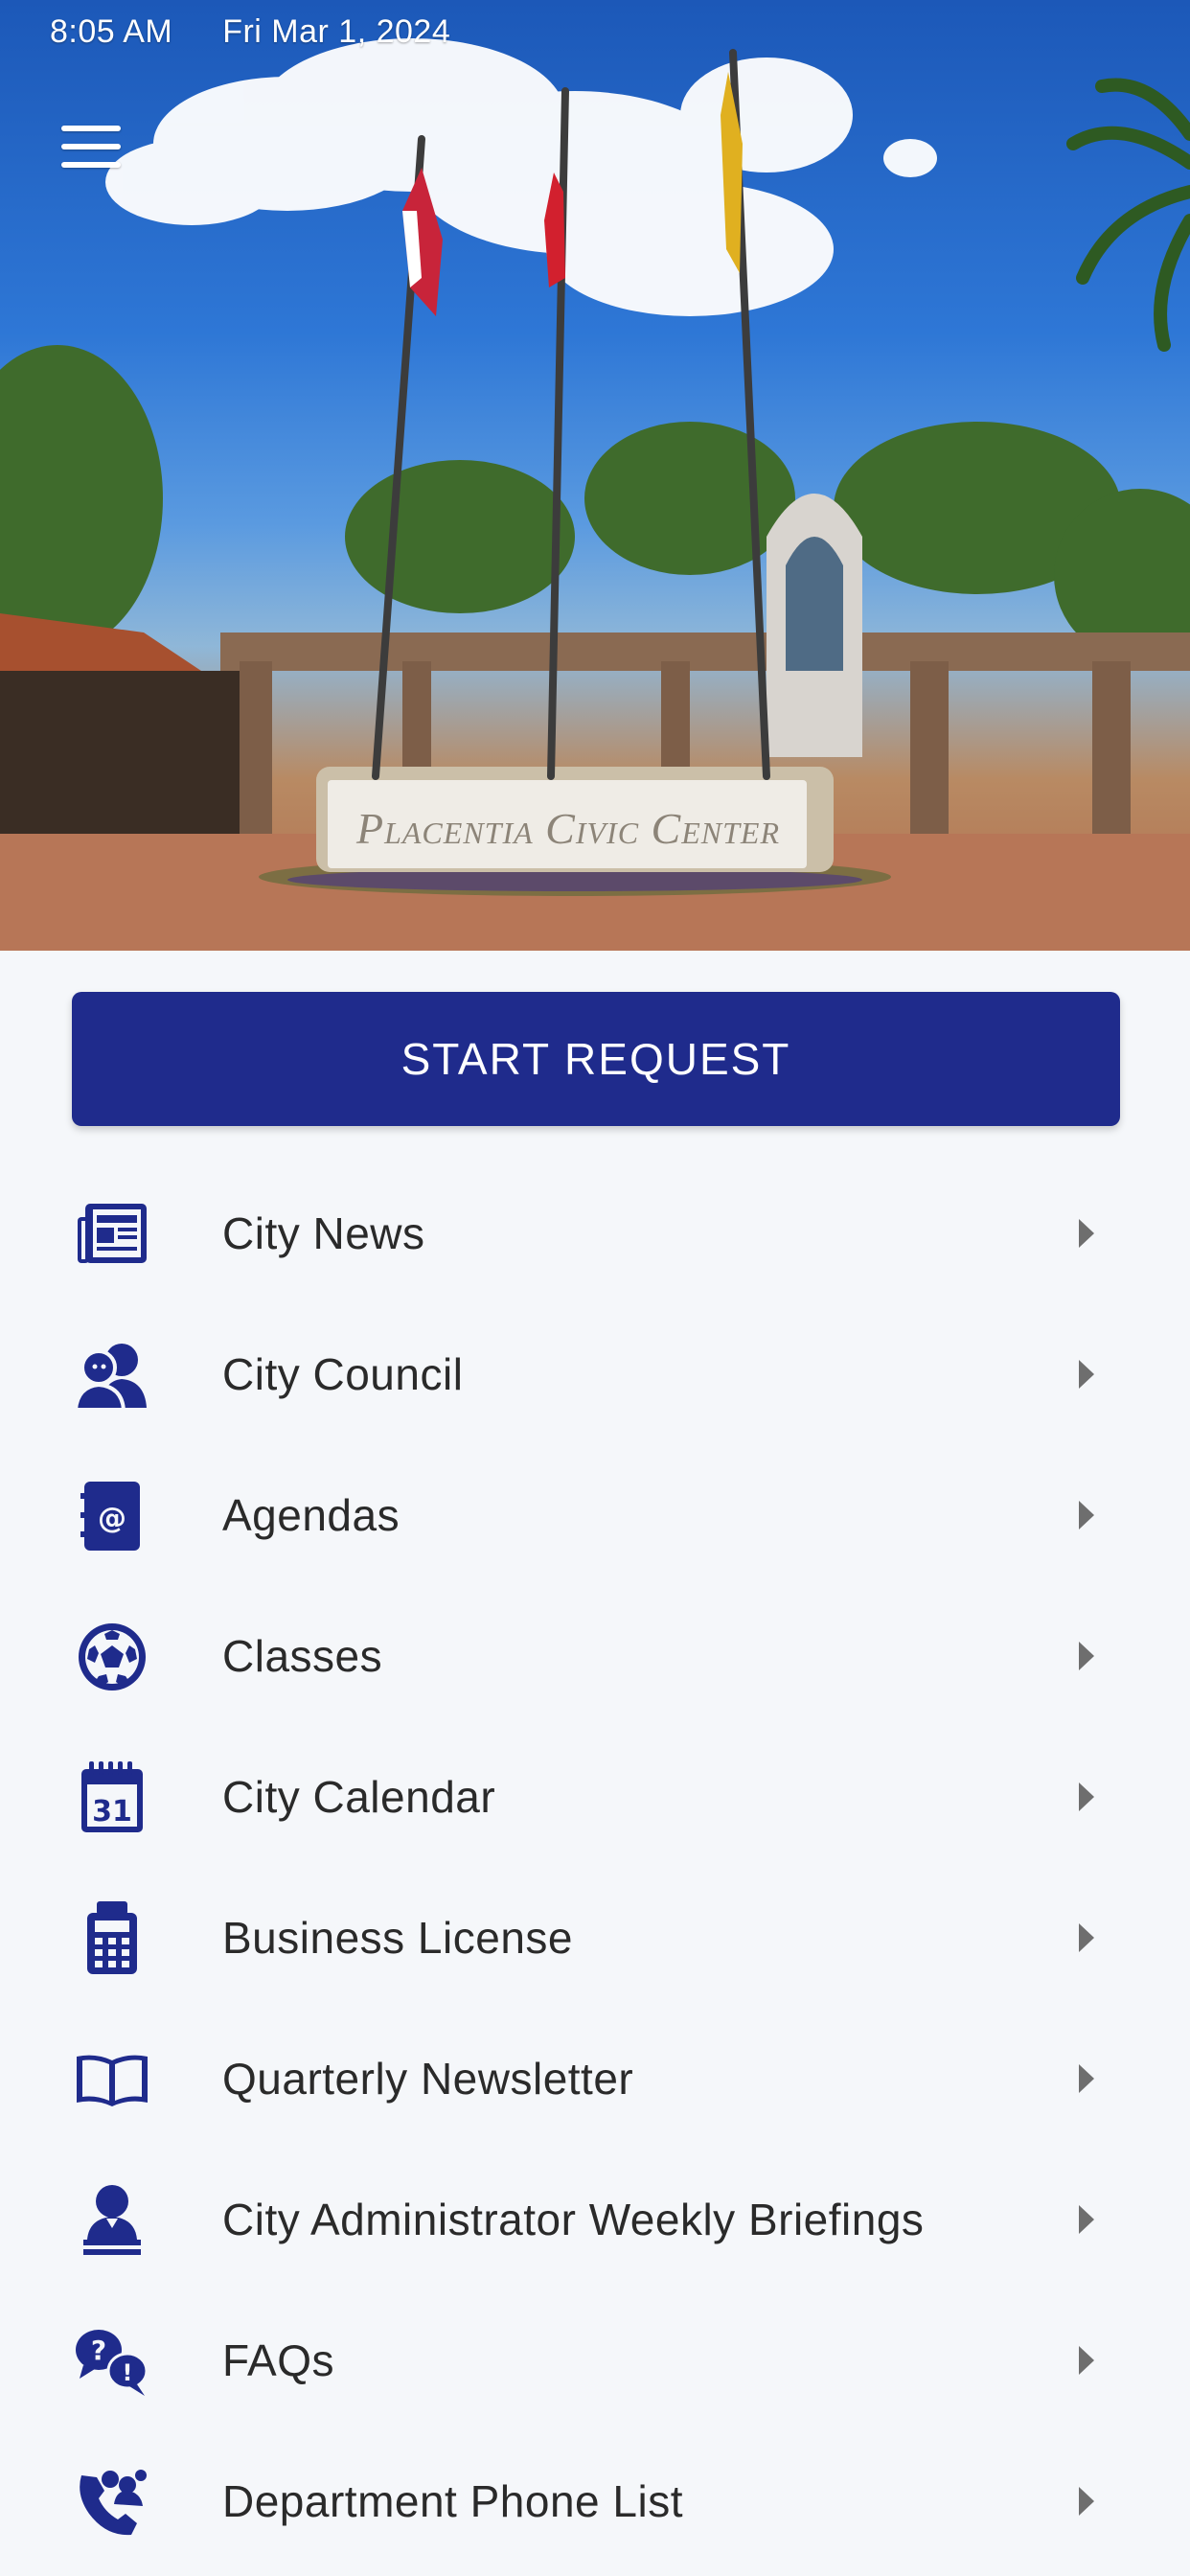 The height and width of the screenshot is (2576, 1190). What do you see at coordinates (112, 2220) in the screenshot?
I see `presenter-icon` at bounding box center [112, 2220].